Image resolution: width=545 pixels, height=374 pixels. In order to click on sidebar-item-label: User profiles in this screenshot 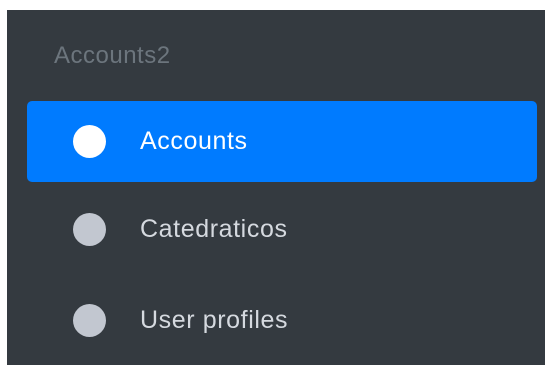, I will do `click(214, 320)`.